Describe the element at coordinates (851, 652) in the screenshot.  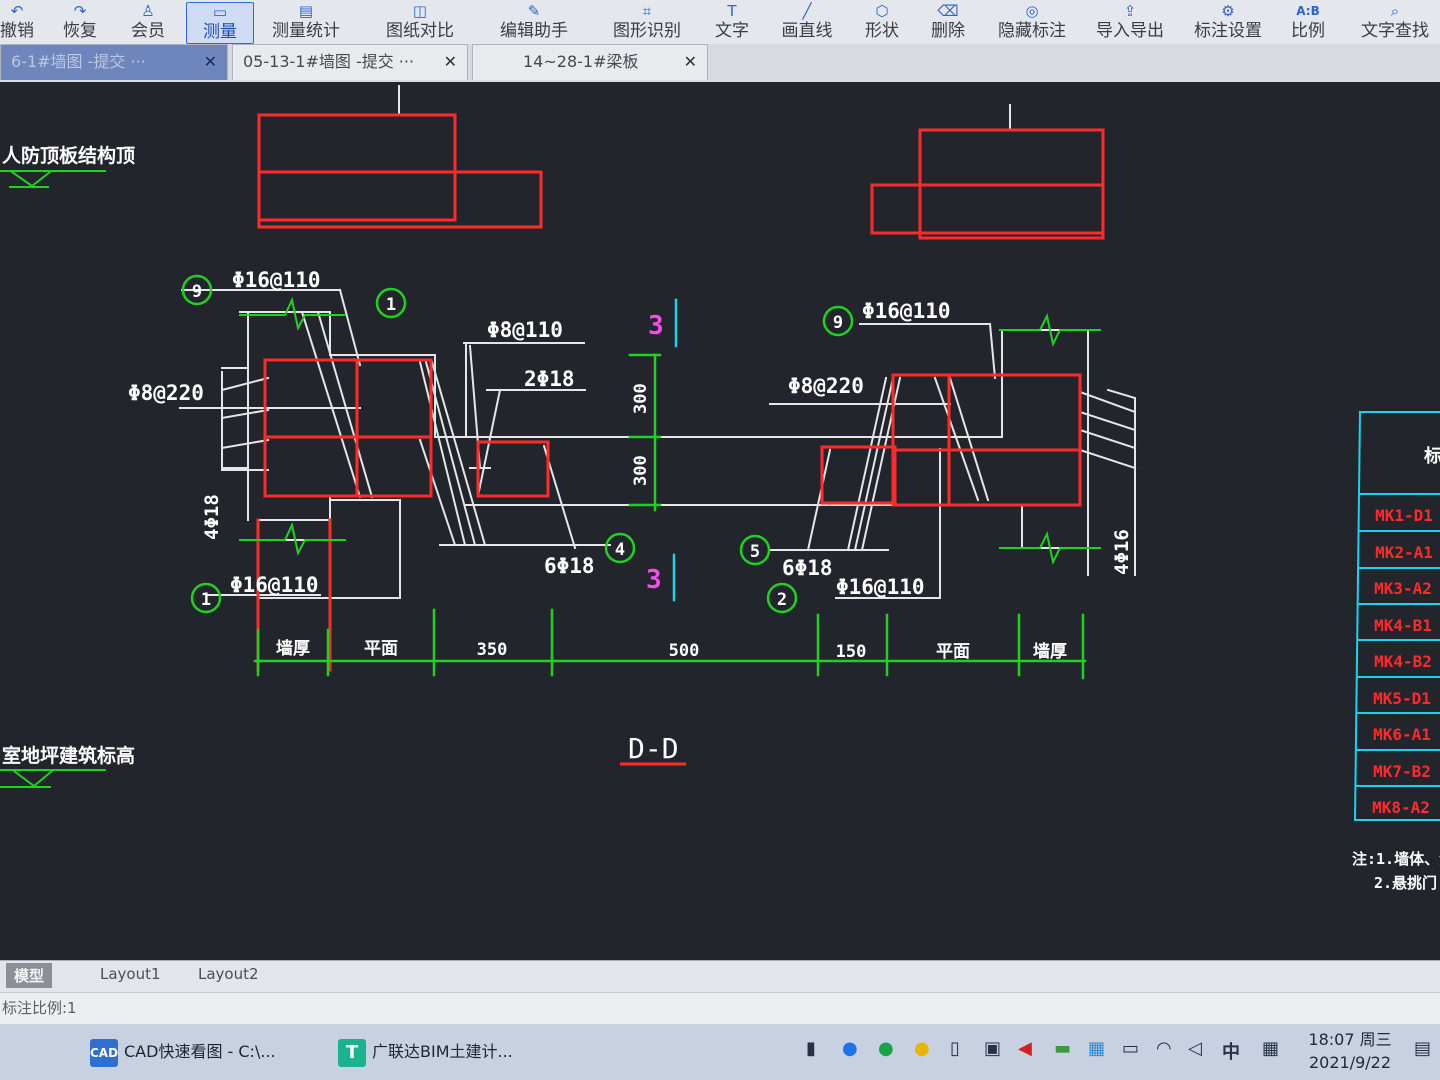
I see `dimension-text: 150` at that location.